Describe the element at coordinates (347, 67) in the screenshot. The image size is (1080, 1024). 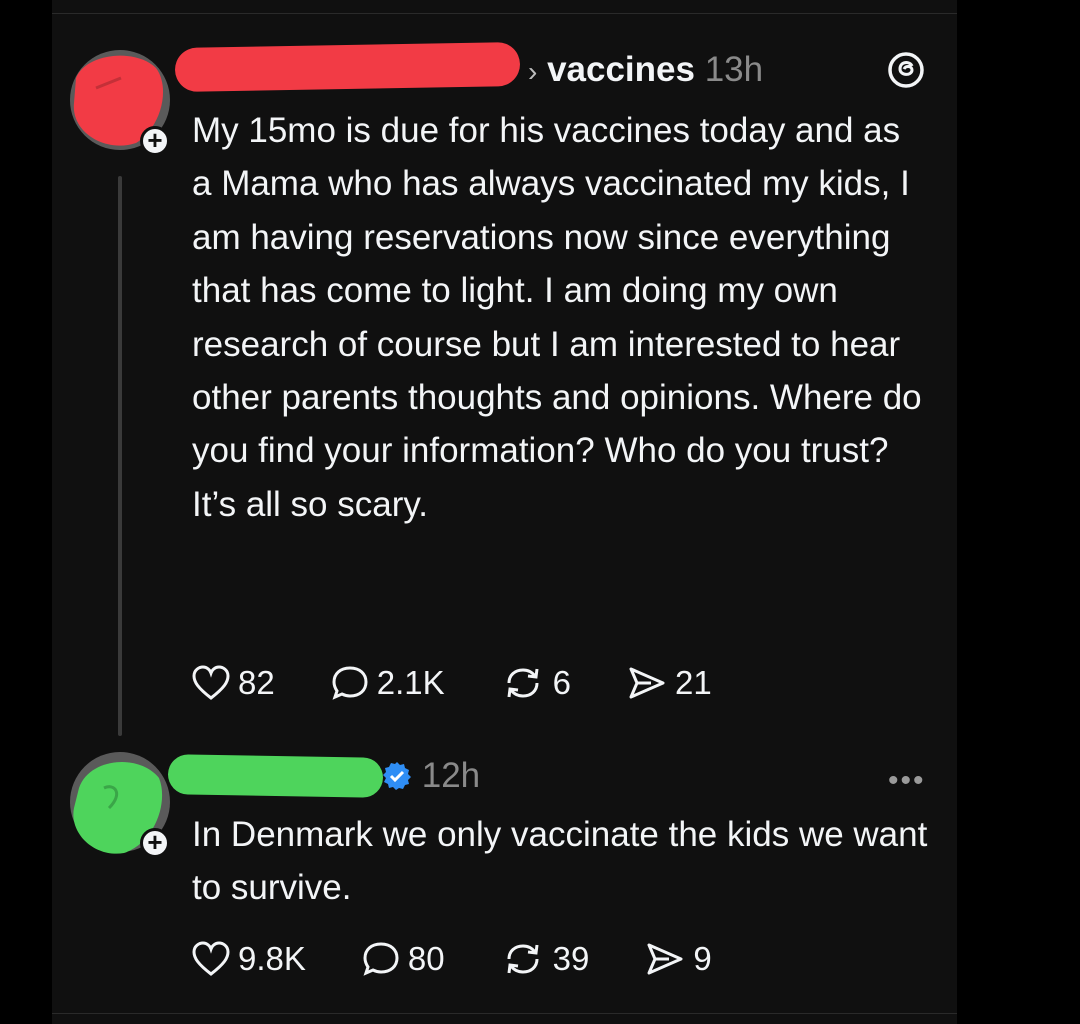
I see `username-redaction-red` at that location.